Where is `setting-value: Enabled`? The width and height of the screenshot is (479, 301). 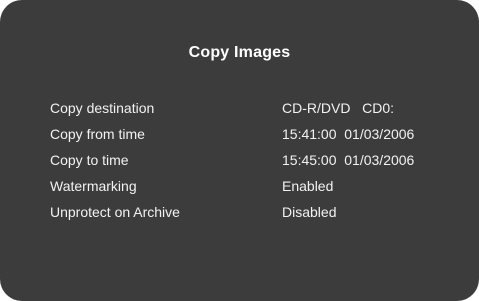 setting-value: Enabled is located at coordinates (308, 186).